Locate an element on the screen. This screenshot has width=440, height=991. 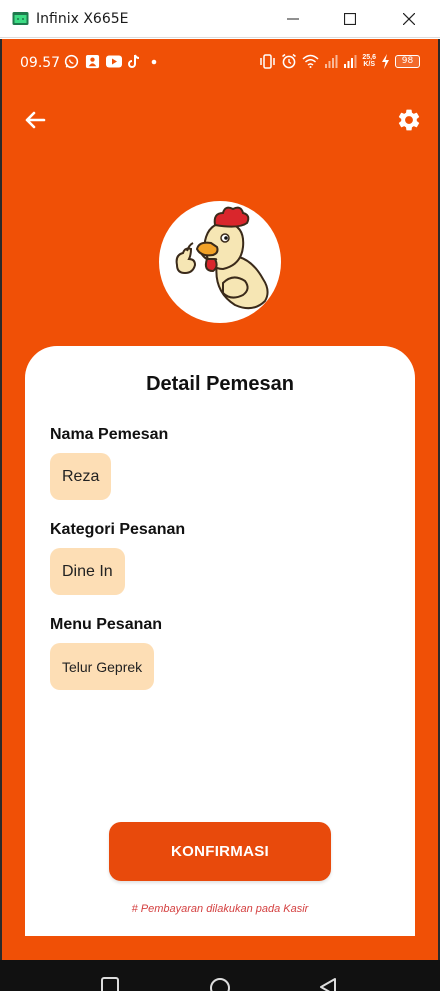
confirm-button: KONFIRMASI is located at coordinates (220, 851).